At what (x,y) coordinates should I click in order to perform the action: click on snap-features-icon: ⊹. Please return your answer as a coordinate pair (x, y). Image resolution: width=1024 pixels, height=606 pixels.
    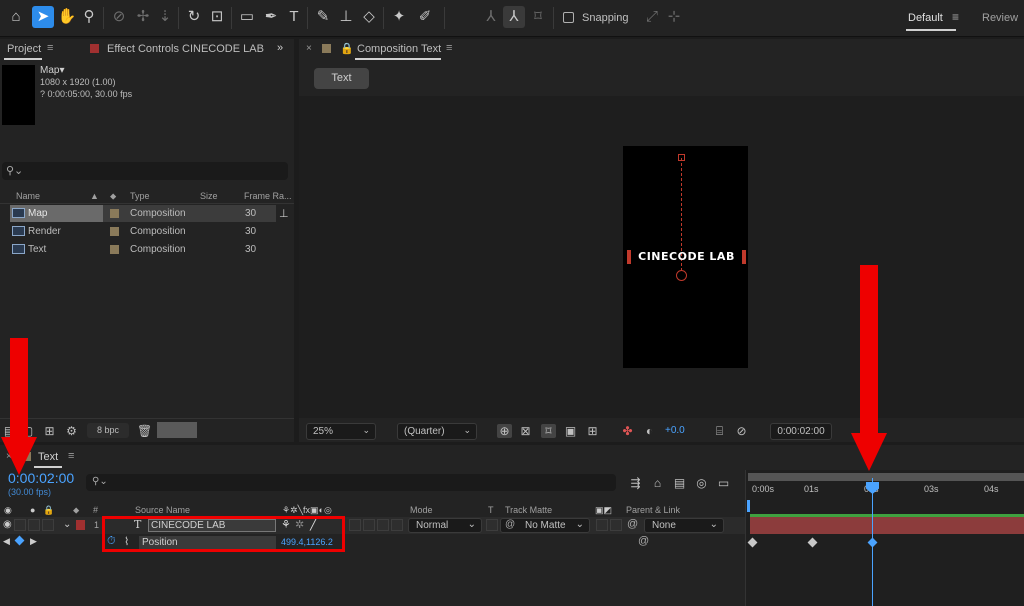
    Looking at the image, I should click on (674, 17).